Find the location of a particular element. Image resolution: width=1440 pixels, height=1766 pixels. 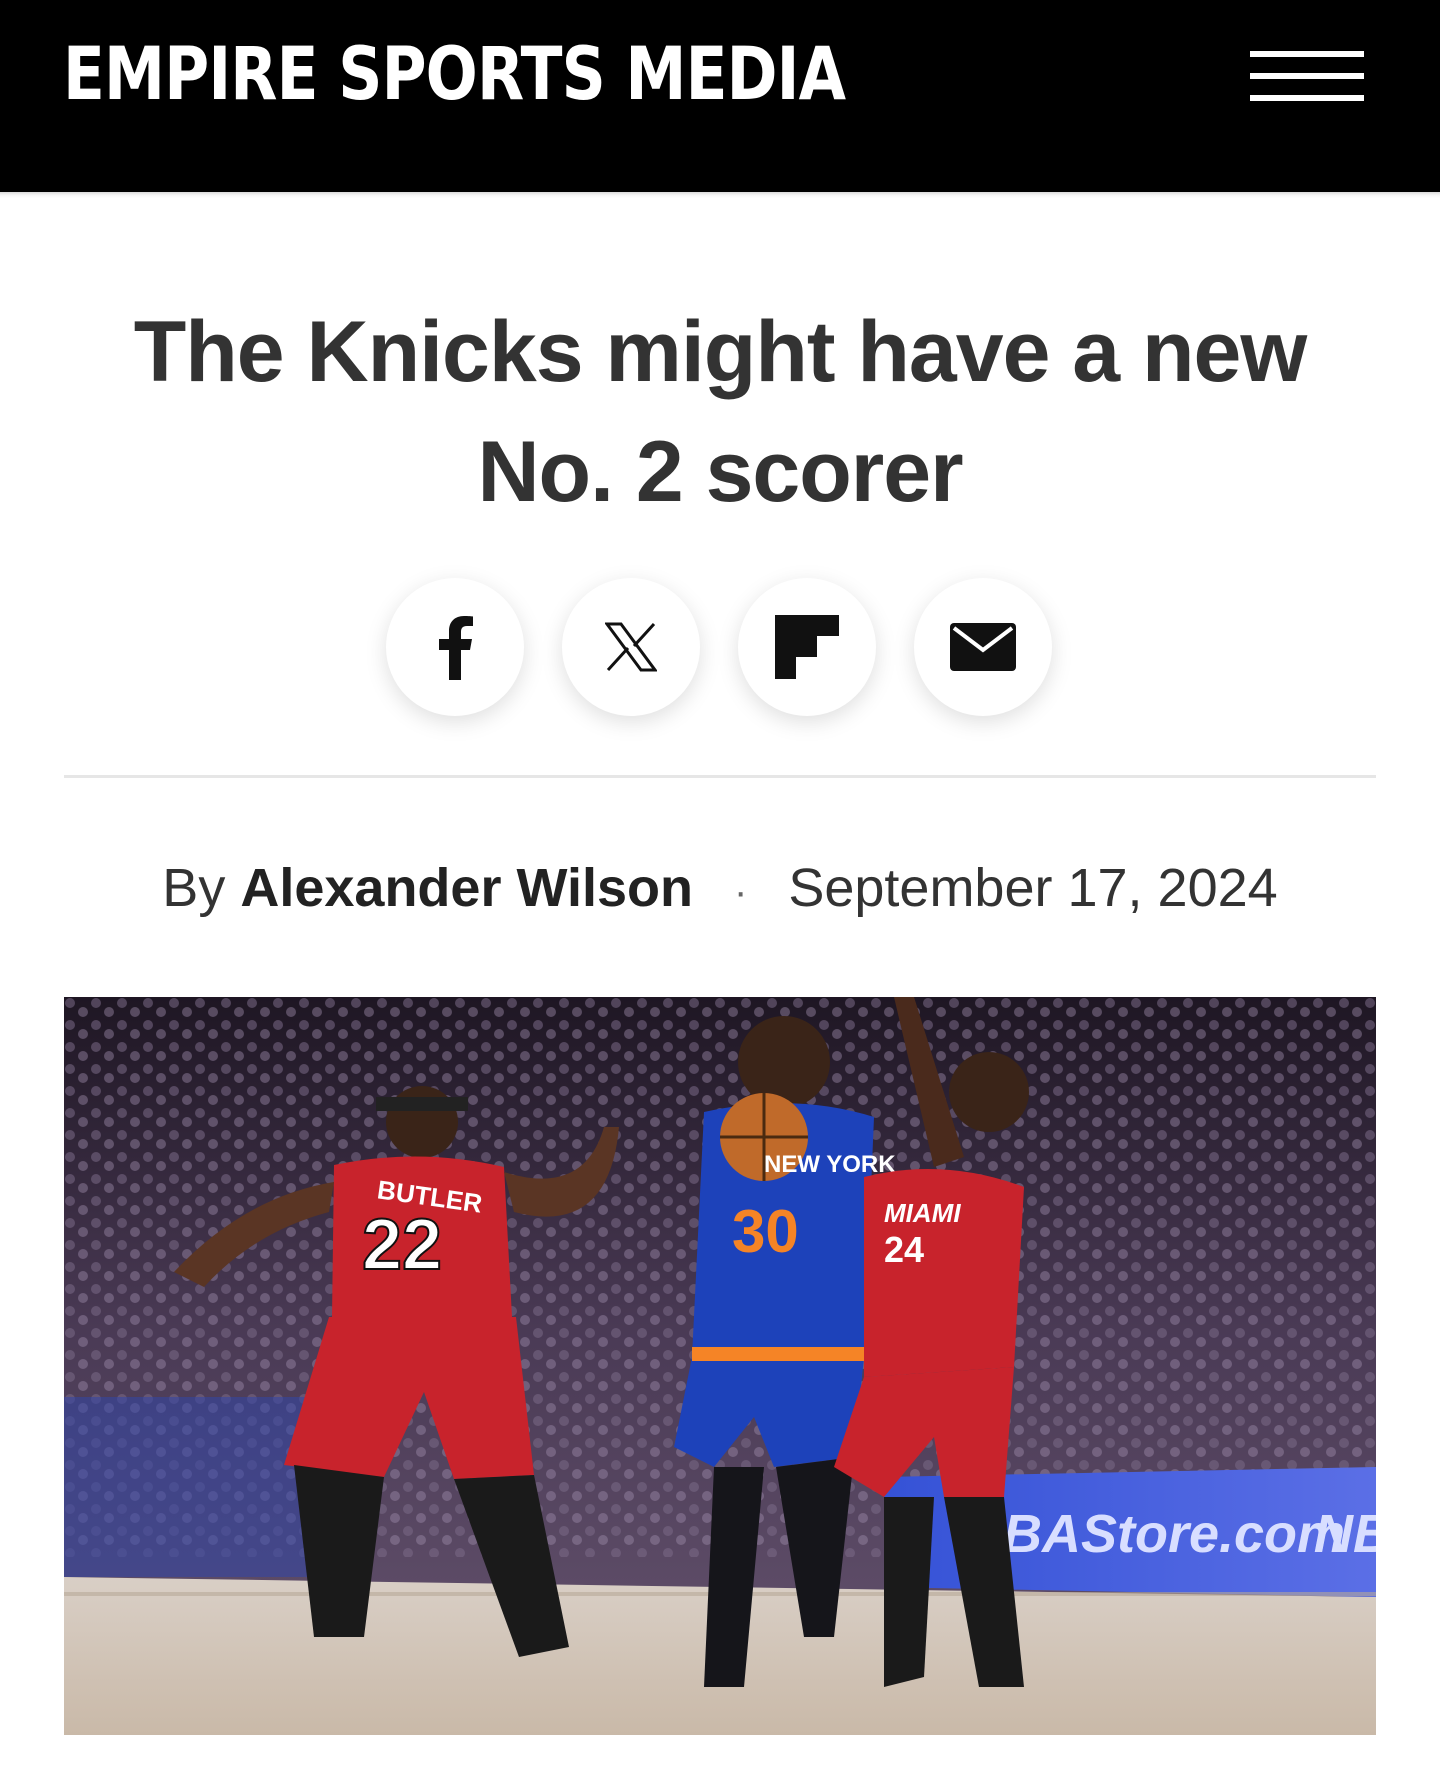

site-header: EMPIRE SPORTS MEDIA is located at coordinates (720, 96).